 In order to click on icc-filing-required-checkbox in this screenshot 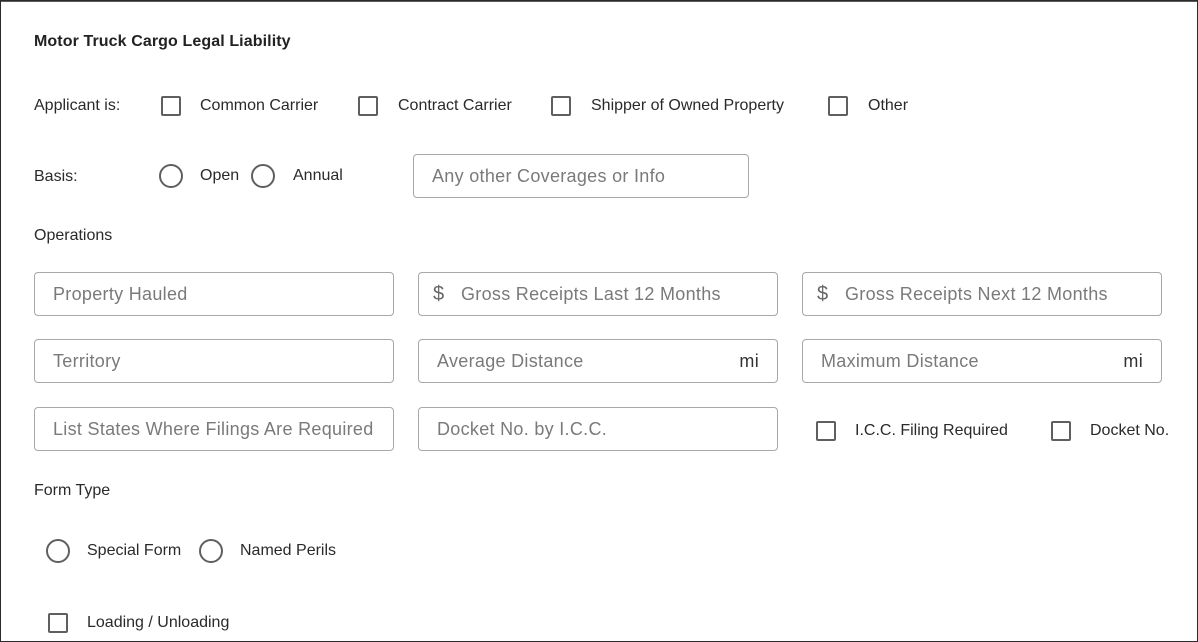, I will do `click(826, 431)`.